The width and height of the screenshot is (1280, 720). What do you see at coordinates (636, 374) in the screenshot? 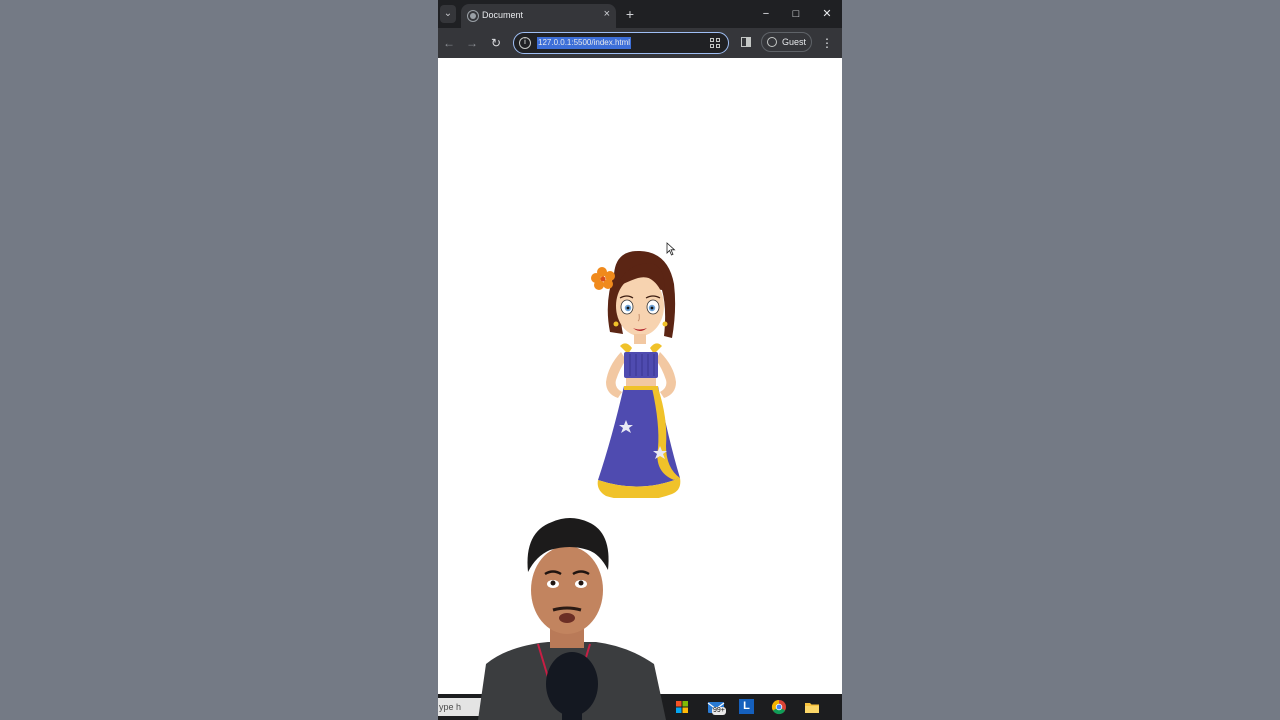
I see `cartoon-girl-image` at bounding box center [636, 374].